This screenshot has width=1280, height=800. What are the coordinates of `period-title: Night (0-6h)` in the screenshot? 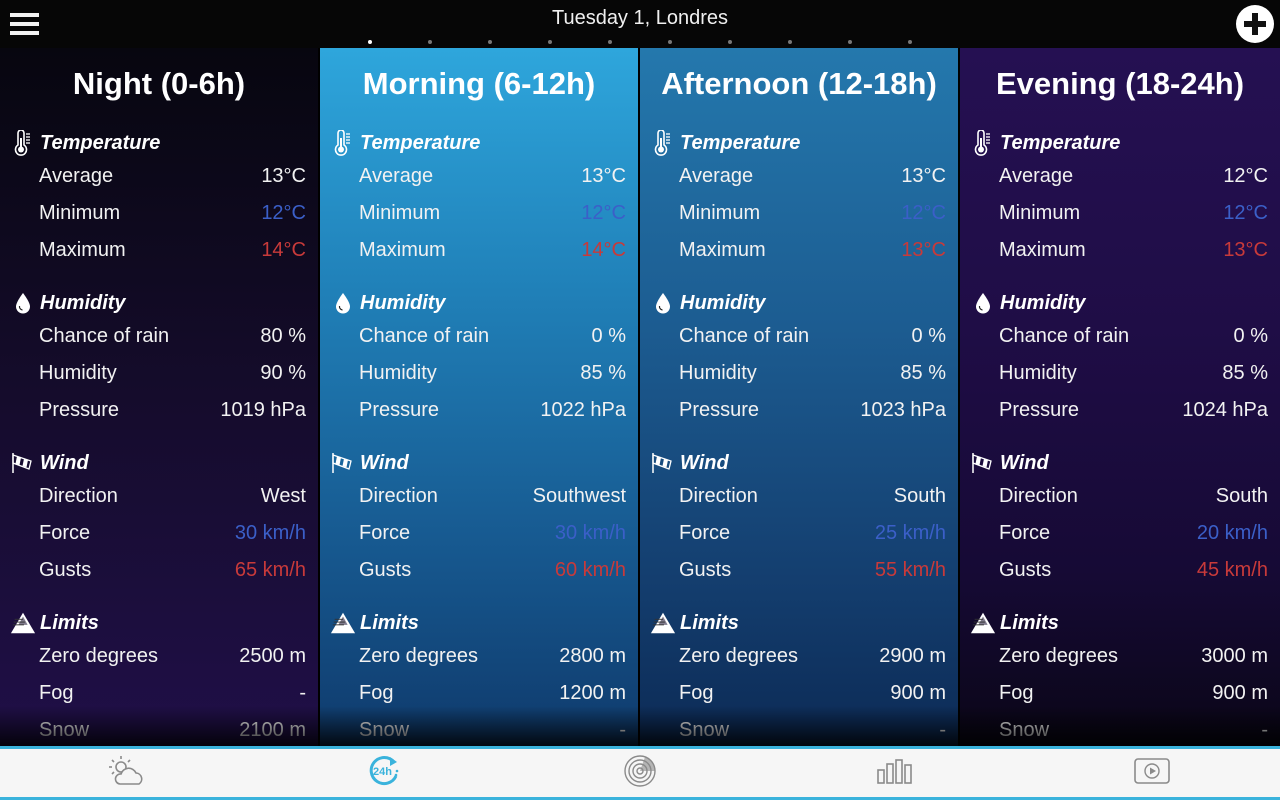 It's located at (159, 83).